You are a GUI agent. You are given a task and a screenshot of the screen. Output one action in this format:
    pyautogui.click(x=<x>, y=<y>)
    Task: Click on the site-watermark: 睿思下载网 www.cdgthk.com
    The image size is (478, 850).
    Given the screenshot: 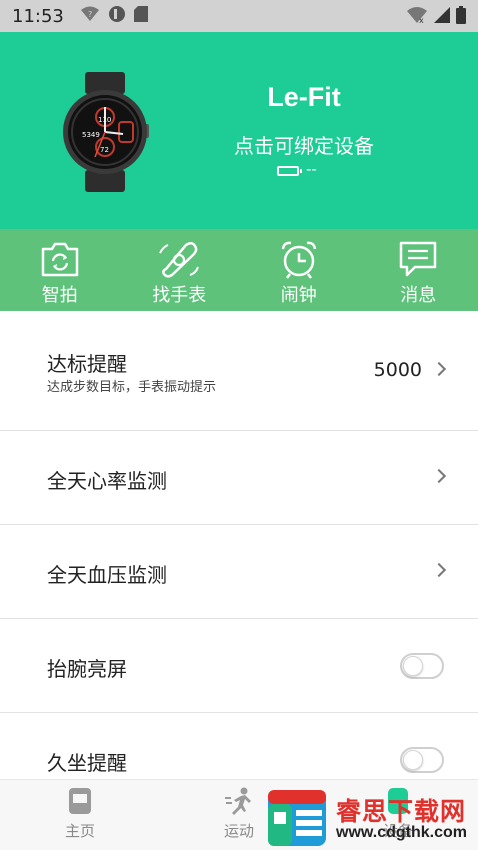 What is the action you would take?
    pyautogui.click(x=371, y=818)
    